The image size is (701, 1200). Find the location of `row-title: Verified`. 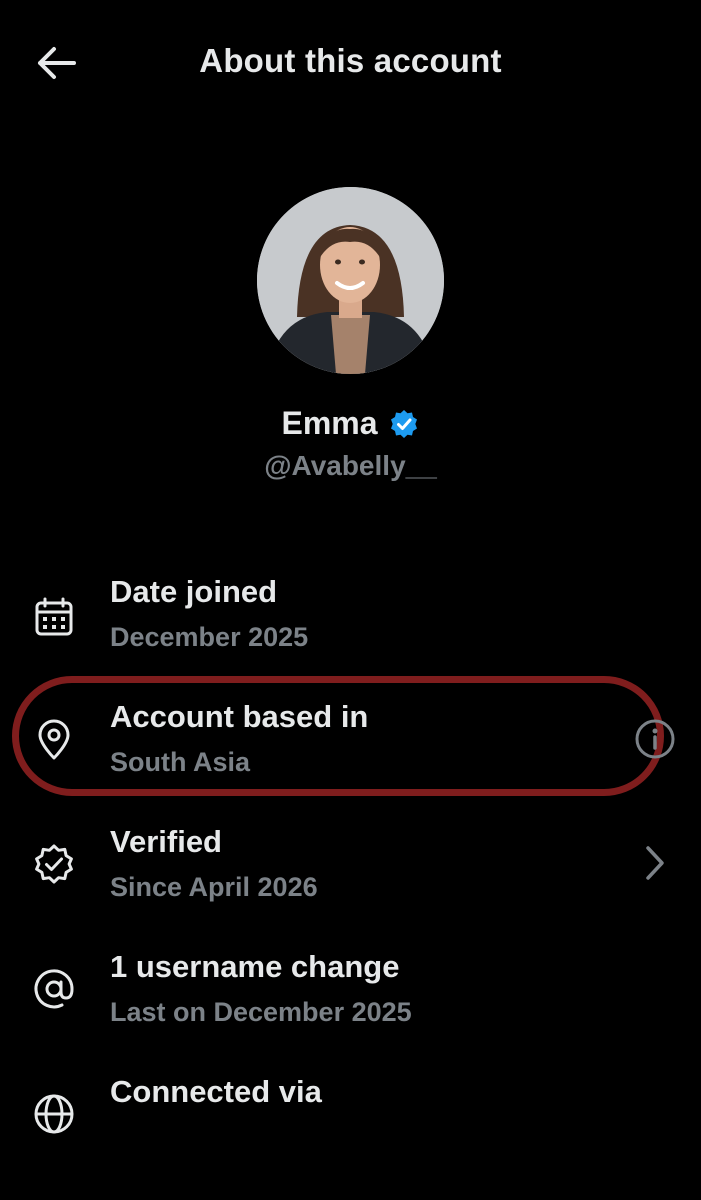

row-title: Verified is located at coordinates (166, 841).